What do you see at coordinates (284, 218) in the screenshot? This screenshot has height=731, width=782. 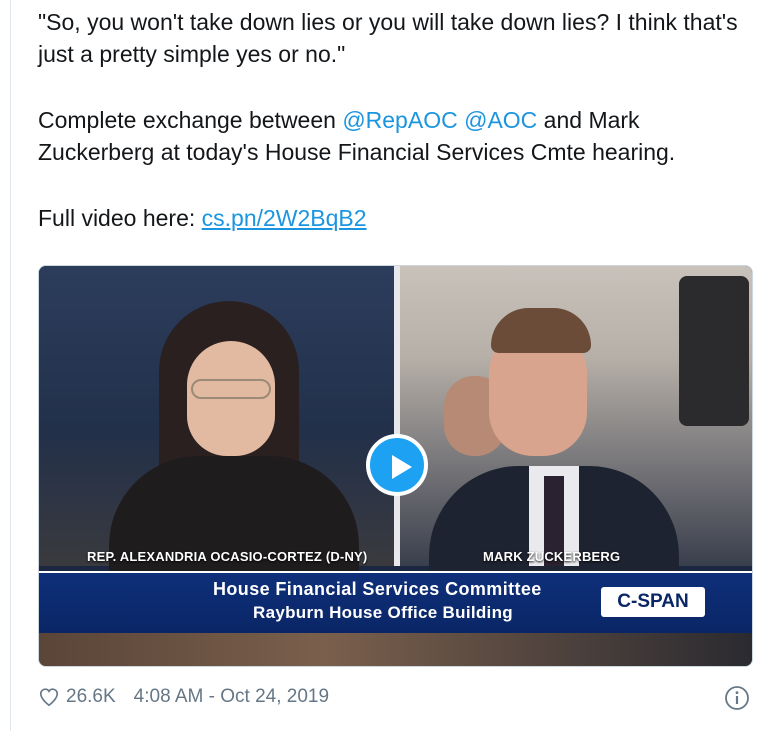 I see `video-link: cs.pn/2W2BqB2` at bounding box center [284, 218].